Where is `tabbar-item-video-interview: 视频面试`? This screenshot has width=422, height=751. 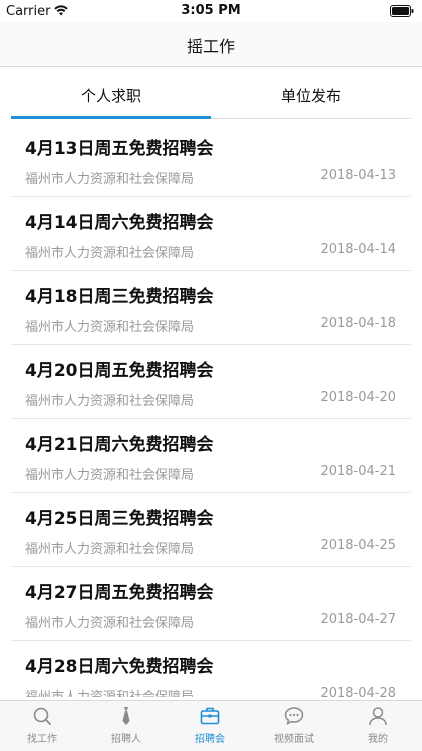 tabbar-item-video-interview: 视频面试 is located at coordinates (294, 726).